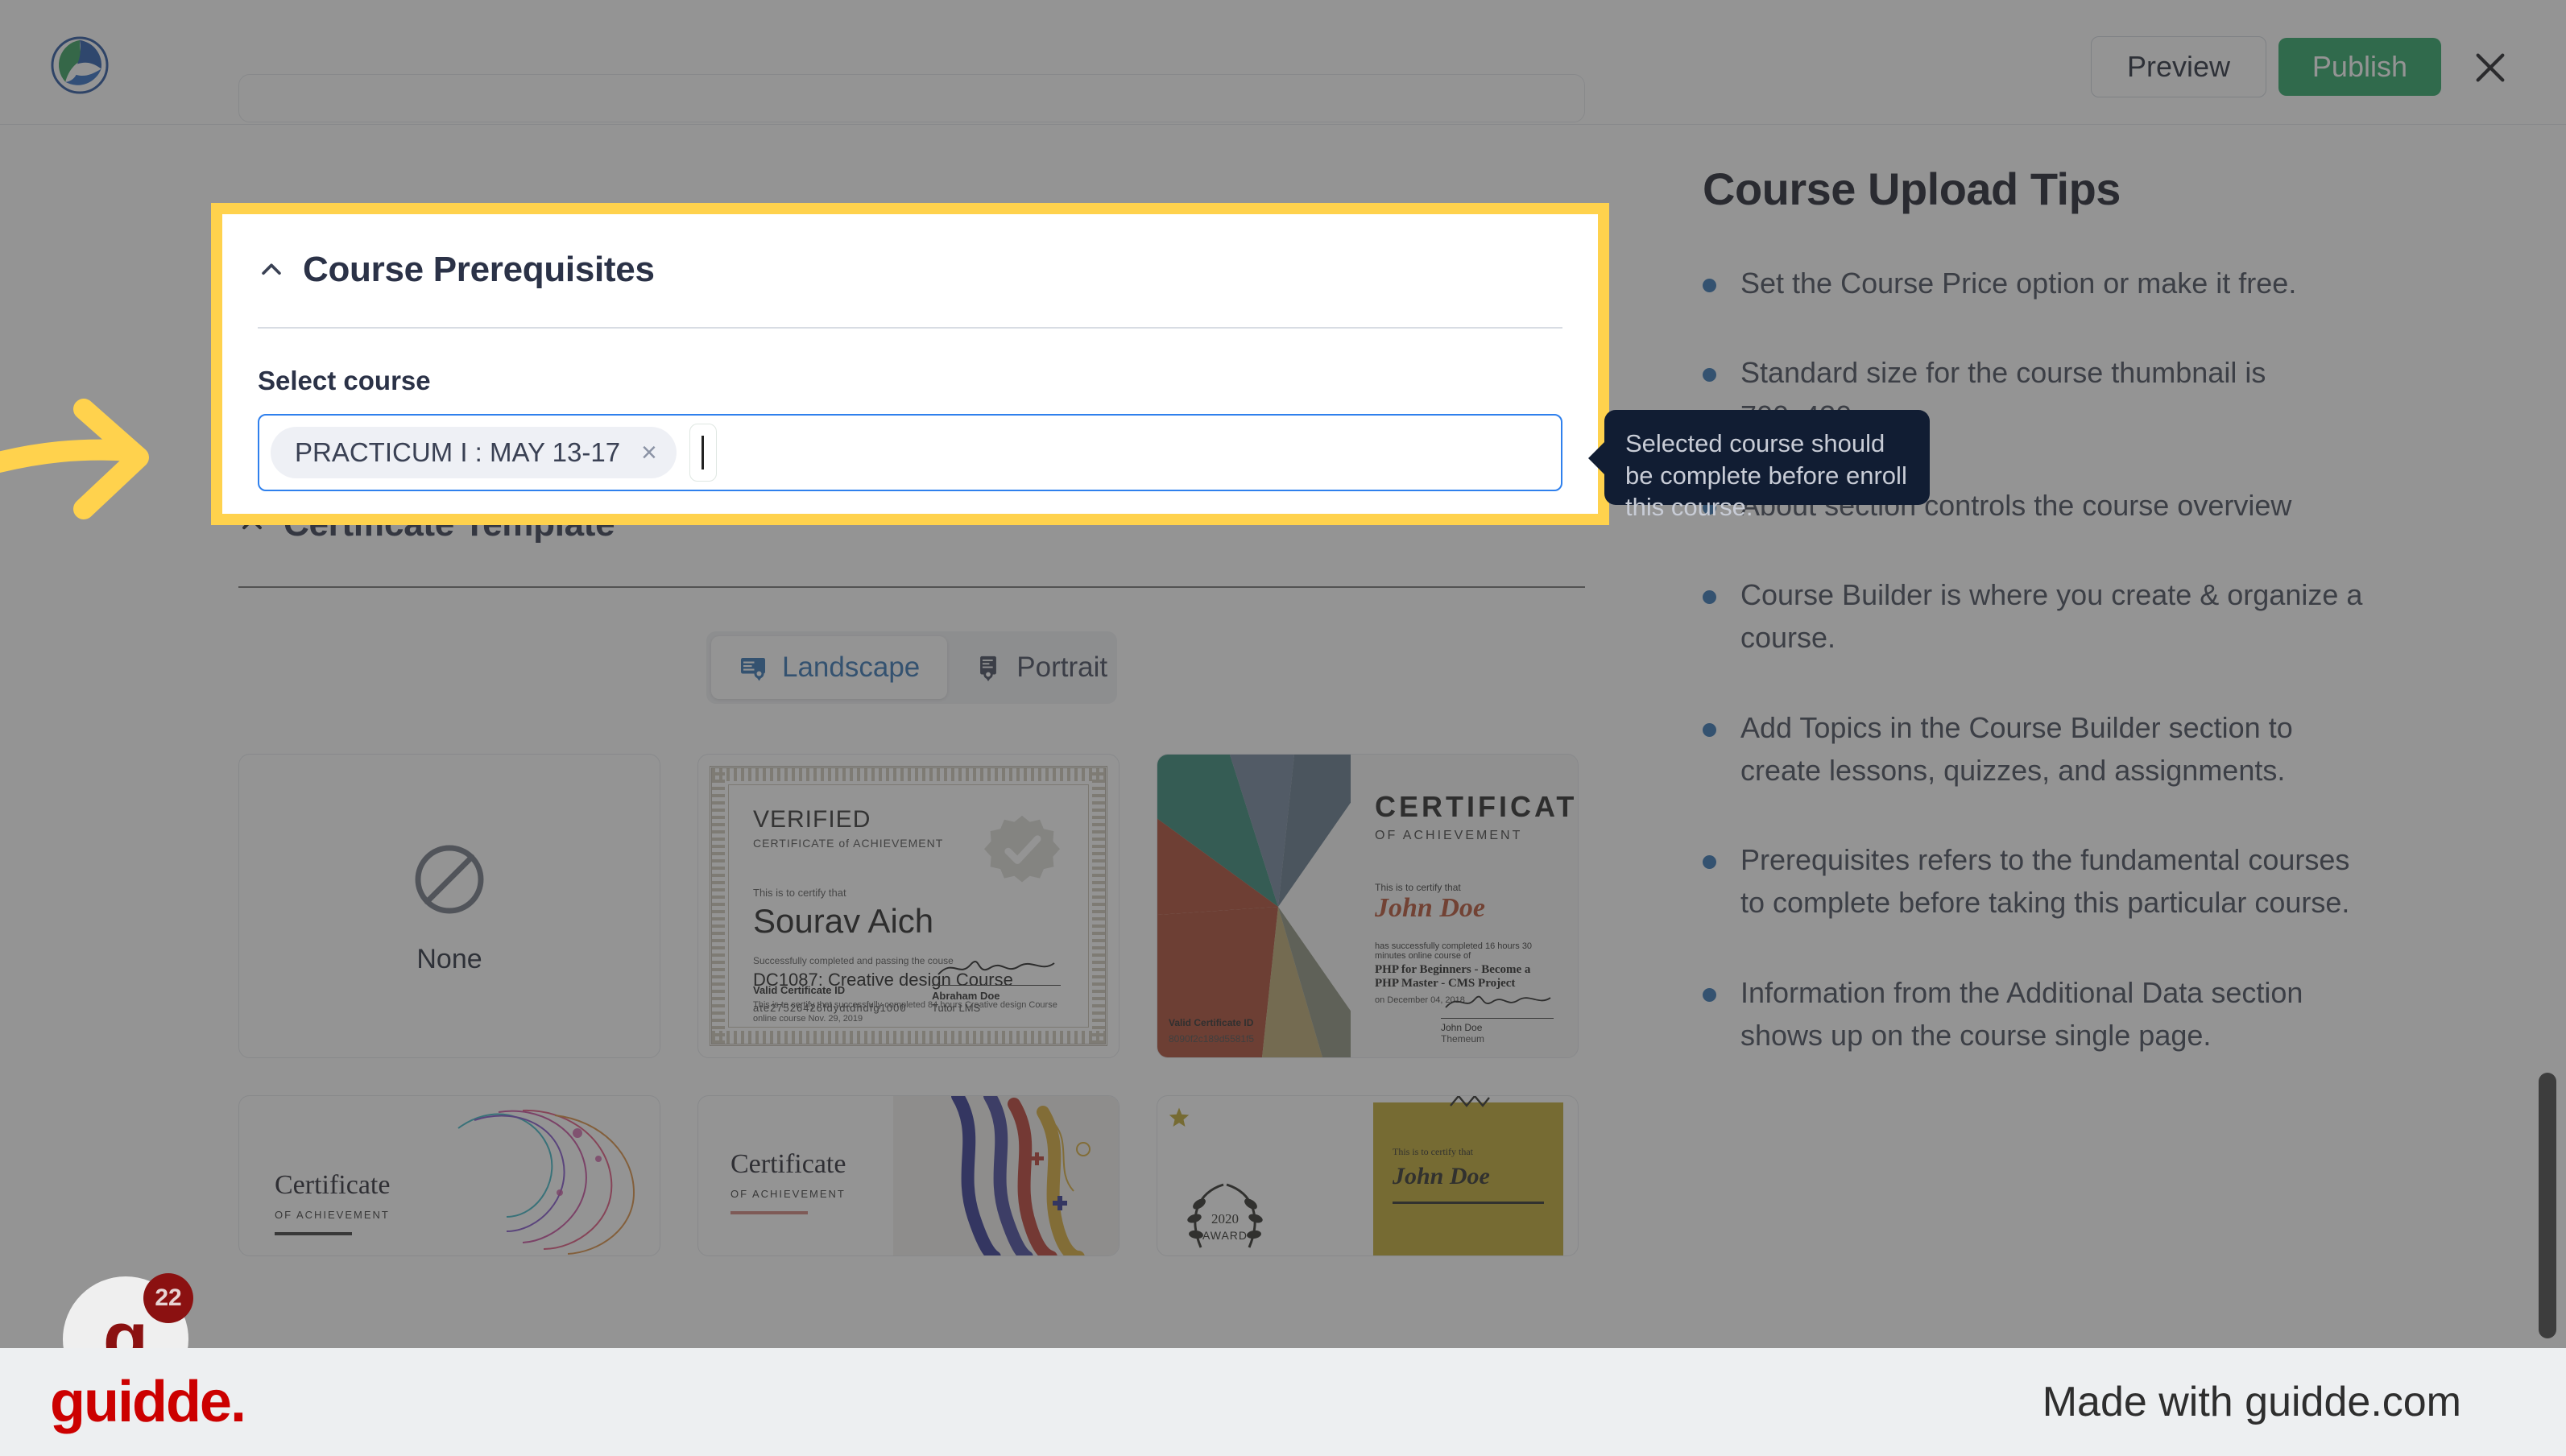 This screenshot has height=1456, width=2566. What do you see at coordinates (2251, 1402) in the screenshot?
I see `made-with-guidde-label: Made with guidde.com` at bounding box center [2251, 1402].